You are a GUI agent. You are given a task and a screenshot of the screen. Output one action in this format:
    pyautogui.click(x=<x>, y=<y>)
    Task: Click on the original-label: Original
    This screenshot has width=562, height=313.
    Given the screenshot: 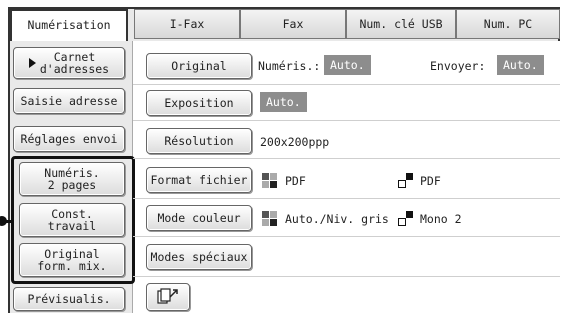 What is the action you would take?
    pyautogui.click(x=199, y=66)
    